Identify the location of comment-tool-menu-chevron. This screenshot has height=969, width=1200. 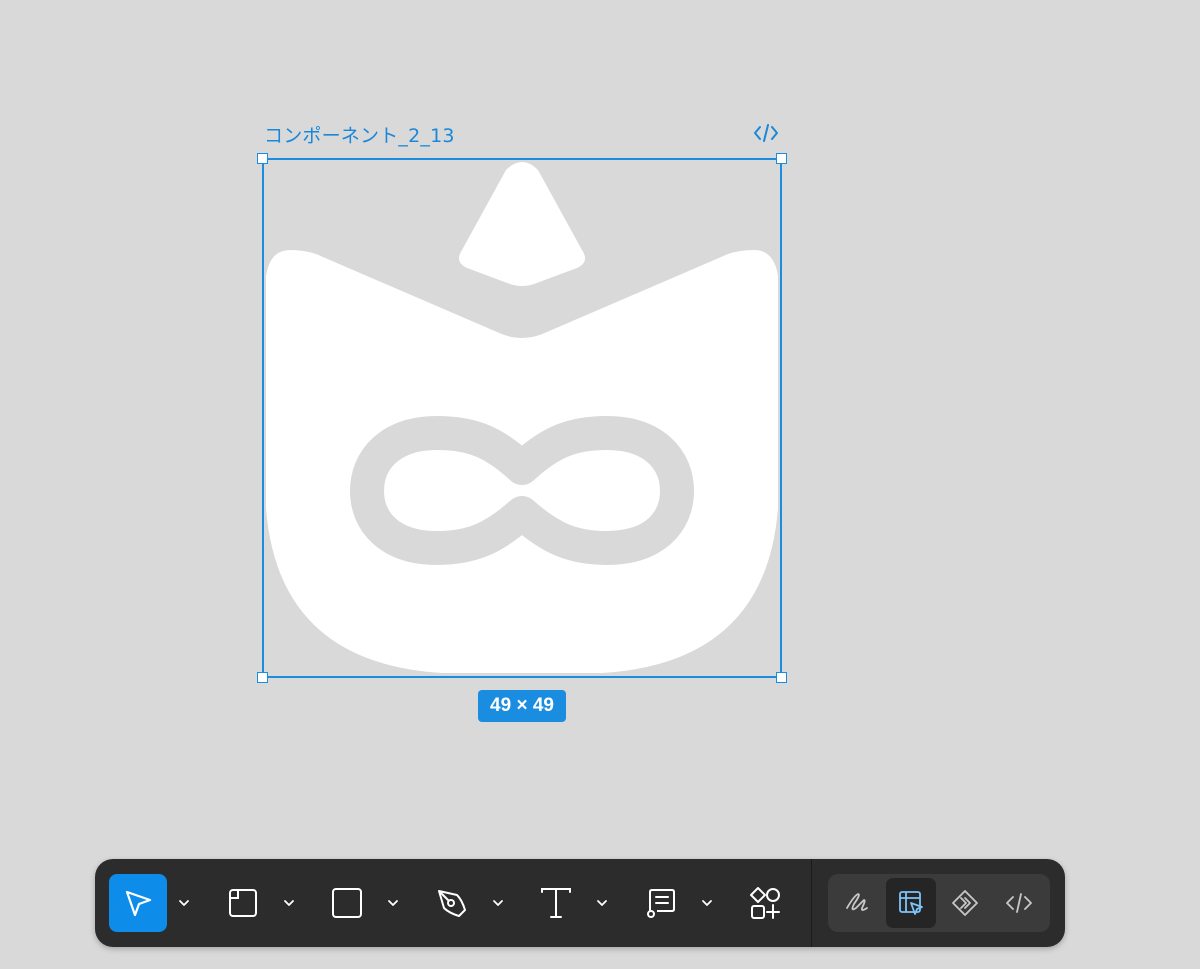
(707, 903).